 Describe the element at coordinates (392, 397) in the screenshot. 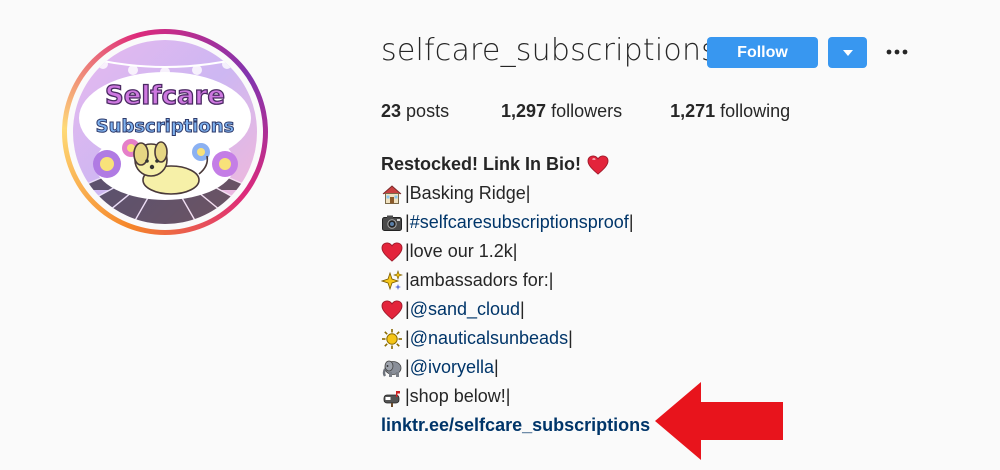

I see `mailbox-icon` at that location.